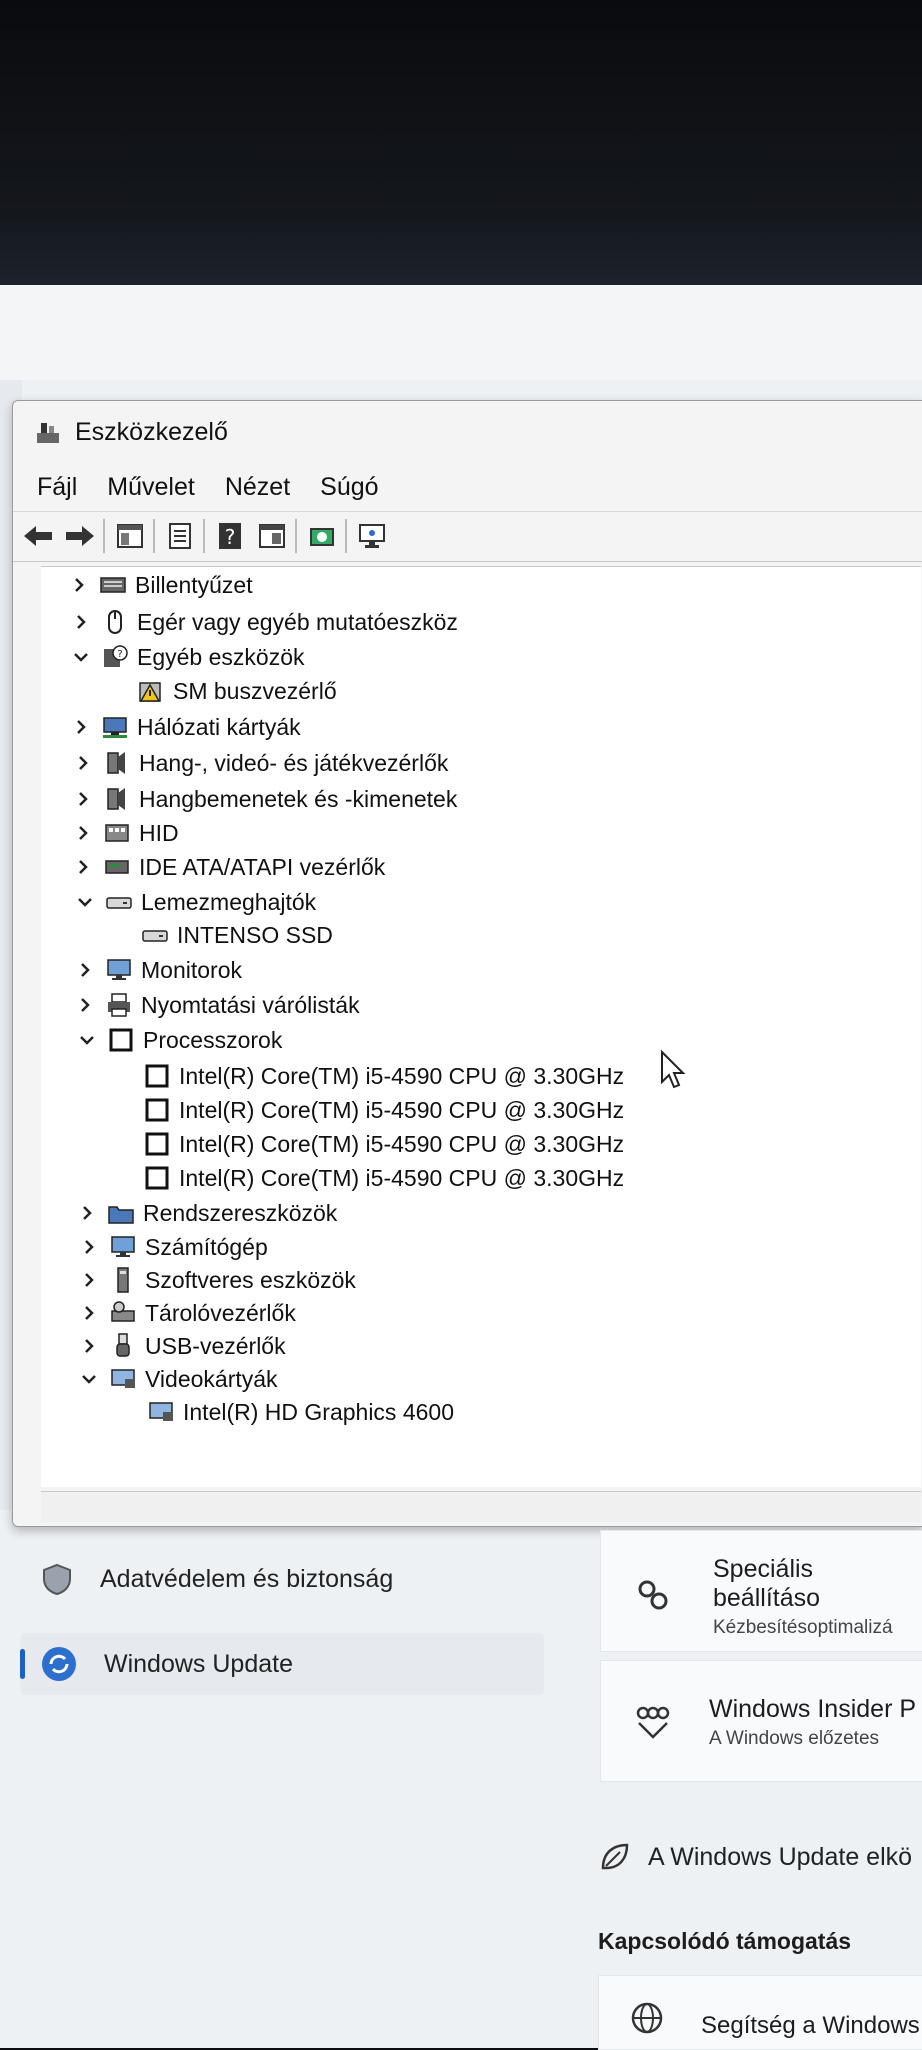  Describe the element at coordinates (298, 798) in the screenshot. I see `device-label: Hangbemenetek és -kimenetek` at that location.